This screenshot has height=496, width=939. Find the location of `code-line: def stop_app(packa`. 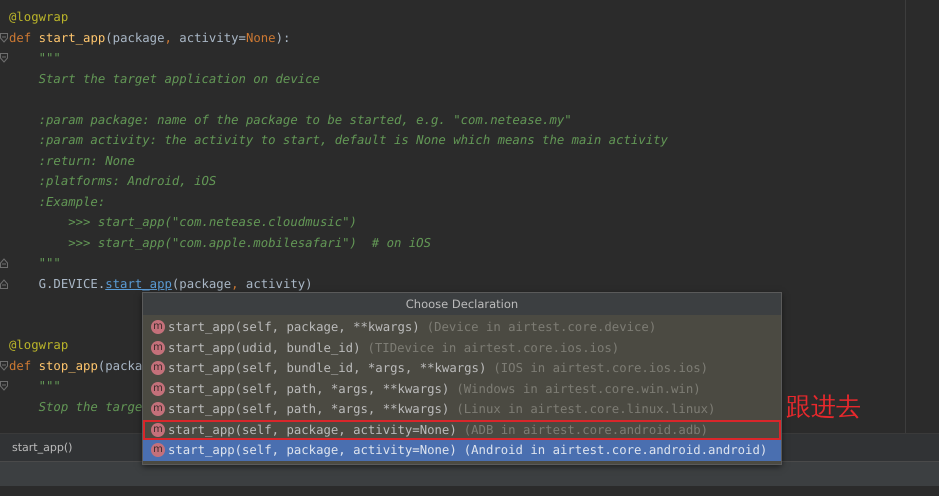

code-line: def stop_app(packa is located at coordinates (75, 366).